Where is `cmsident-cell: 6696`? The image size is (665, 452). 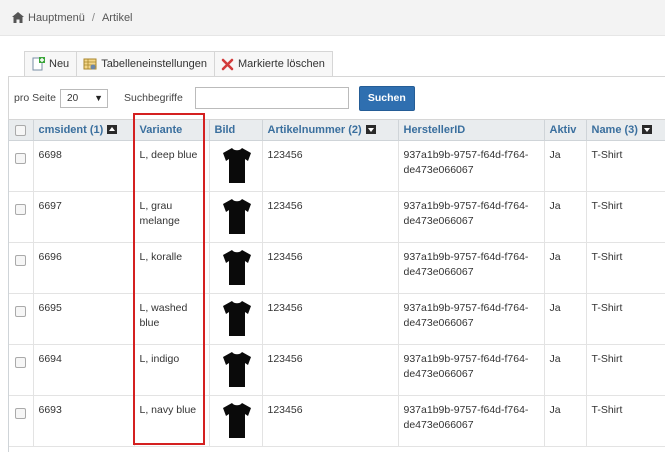
cmsident-cell: 6696 is located at coordinates (84, 268).